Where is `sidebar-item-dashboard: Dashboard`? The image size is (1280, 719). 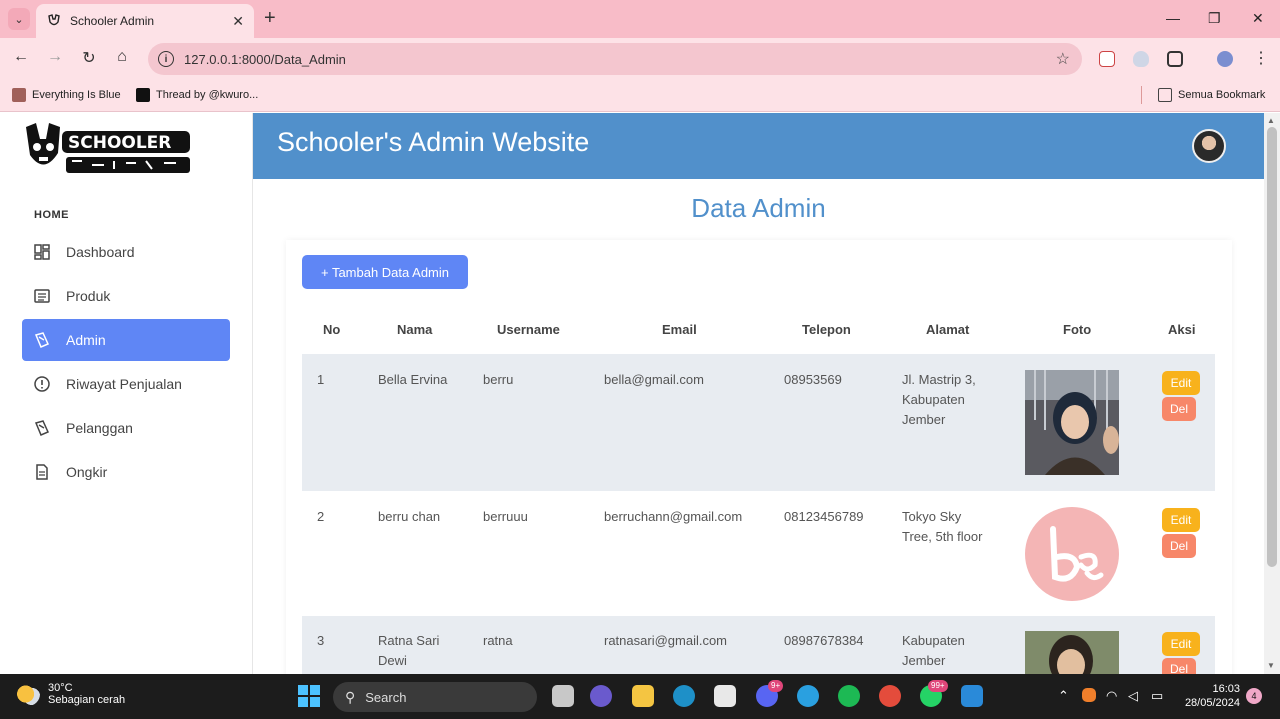
sidebar-item-dashboard: Dashboard is located at coordinates (126, 252).